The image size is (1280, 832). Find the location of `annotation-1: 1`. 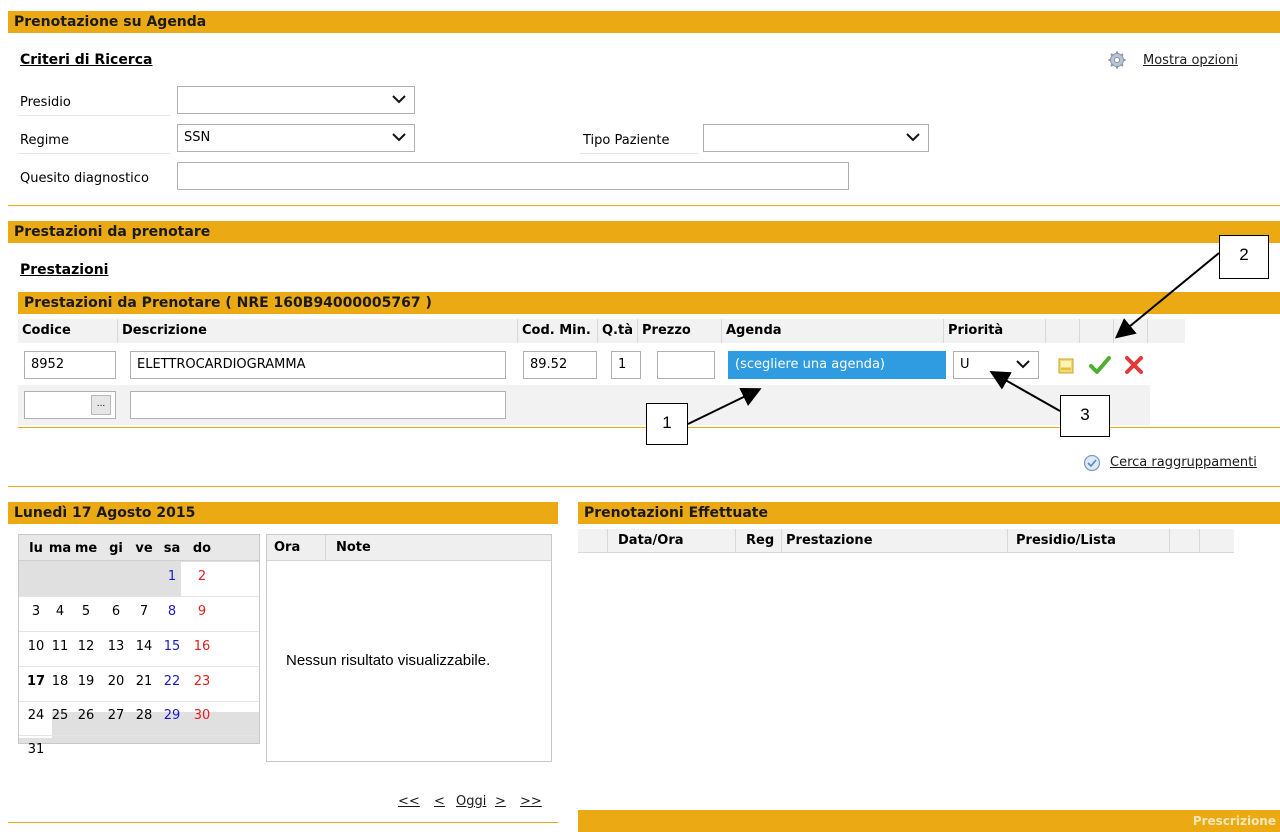

annotation-1: 1 is located at coordinates (667, 424).